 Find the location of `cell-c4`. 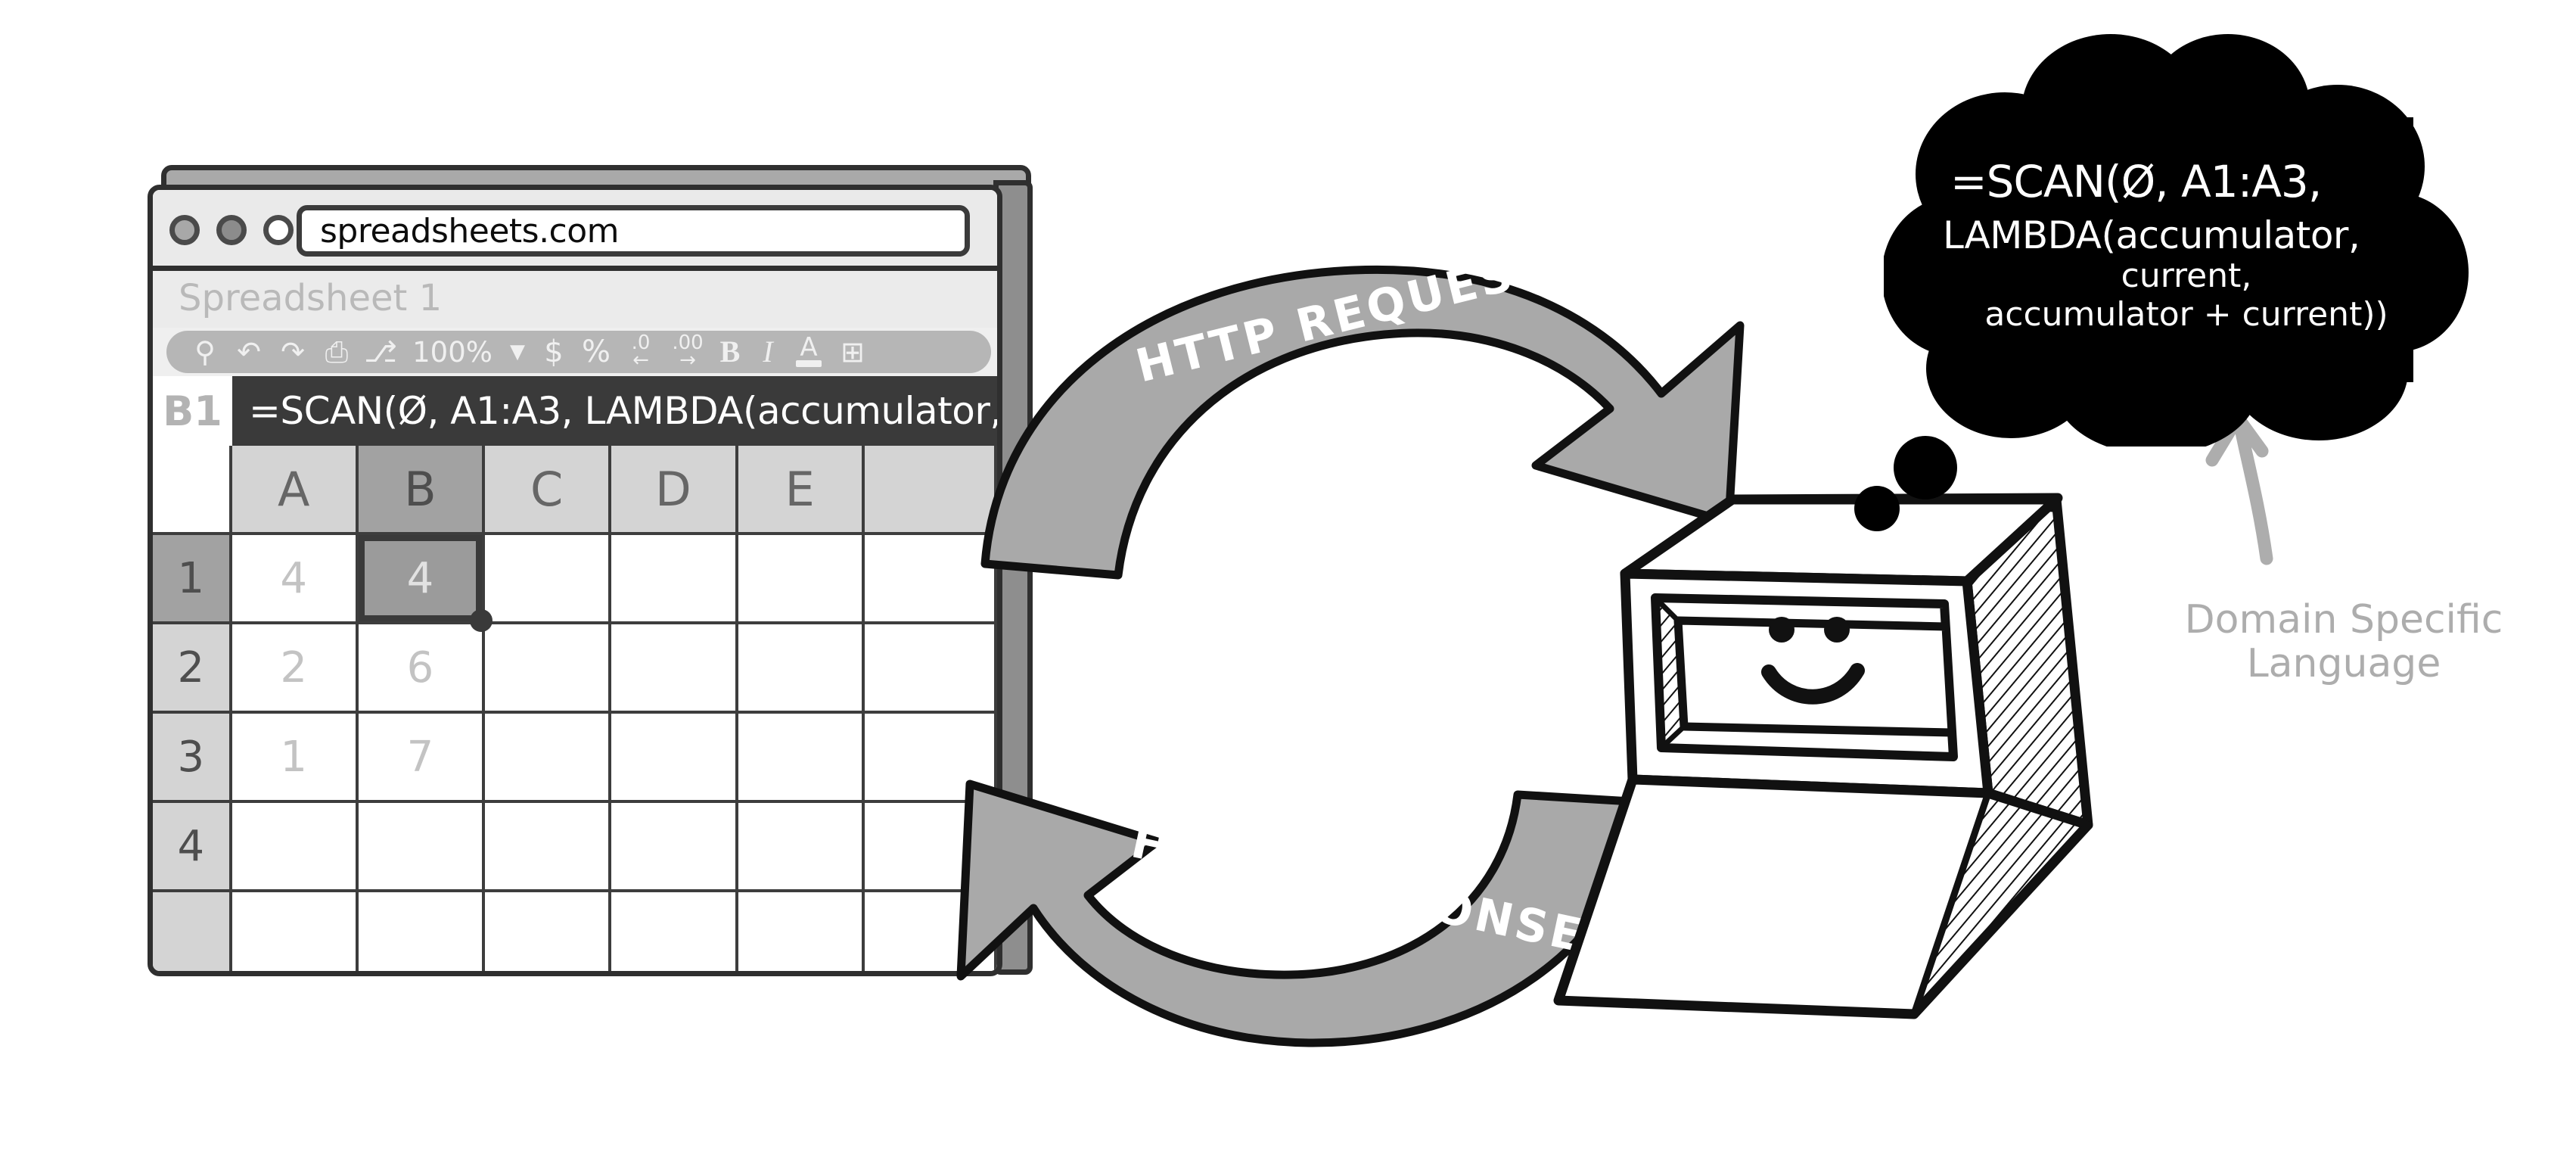

cell-c4 is located at coordinates (548, 847).